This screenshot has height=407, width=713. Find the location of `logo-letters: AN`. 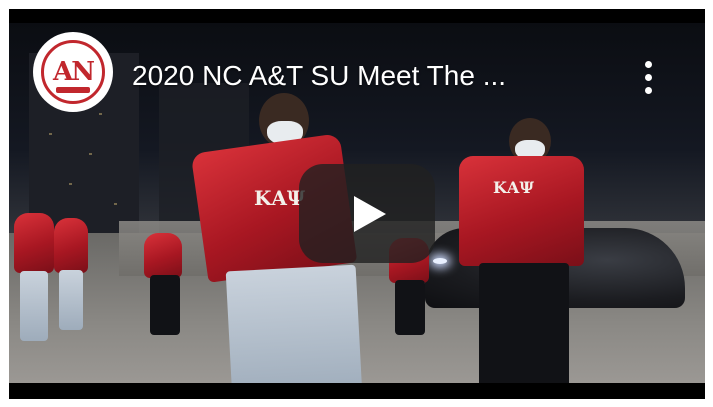

logo-letters: AN is located at coordinates (74, 72).